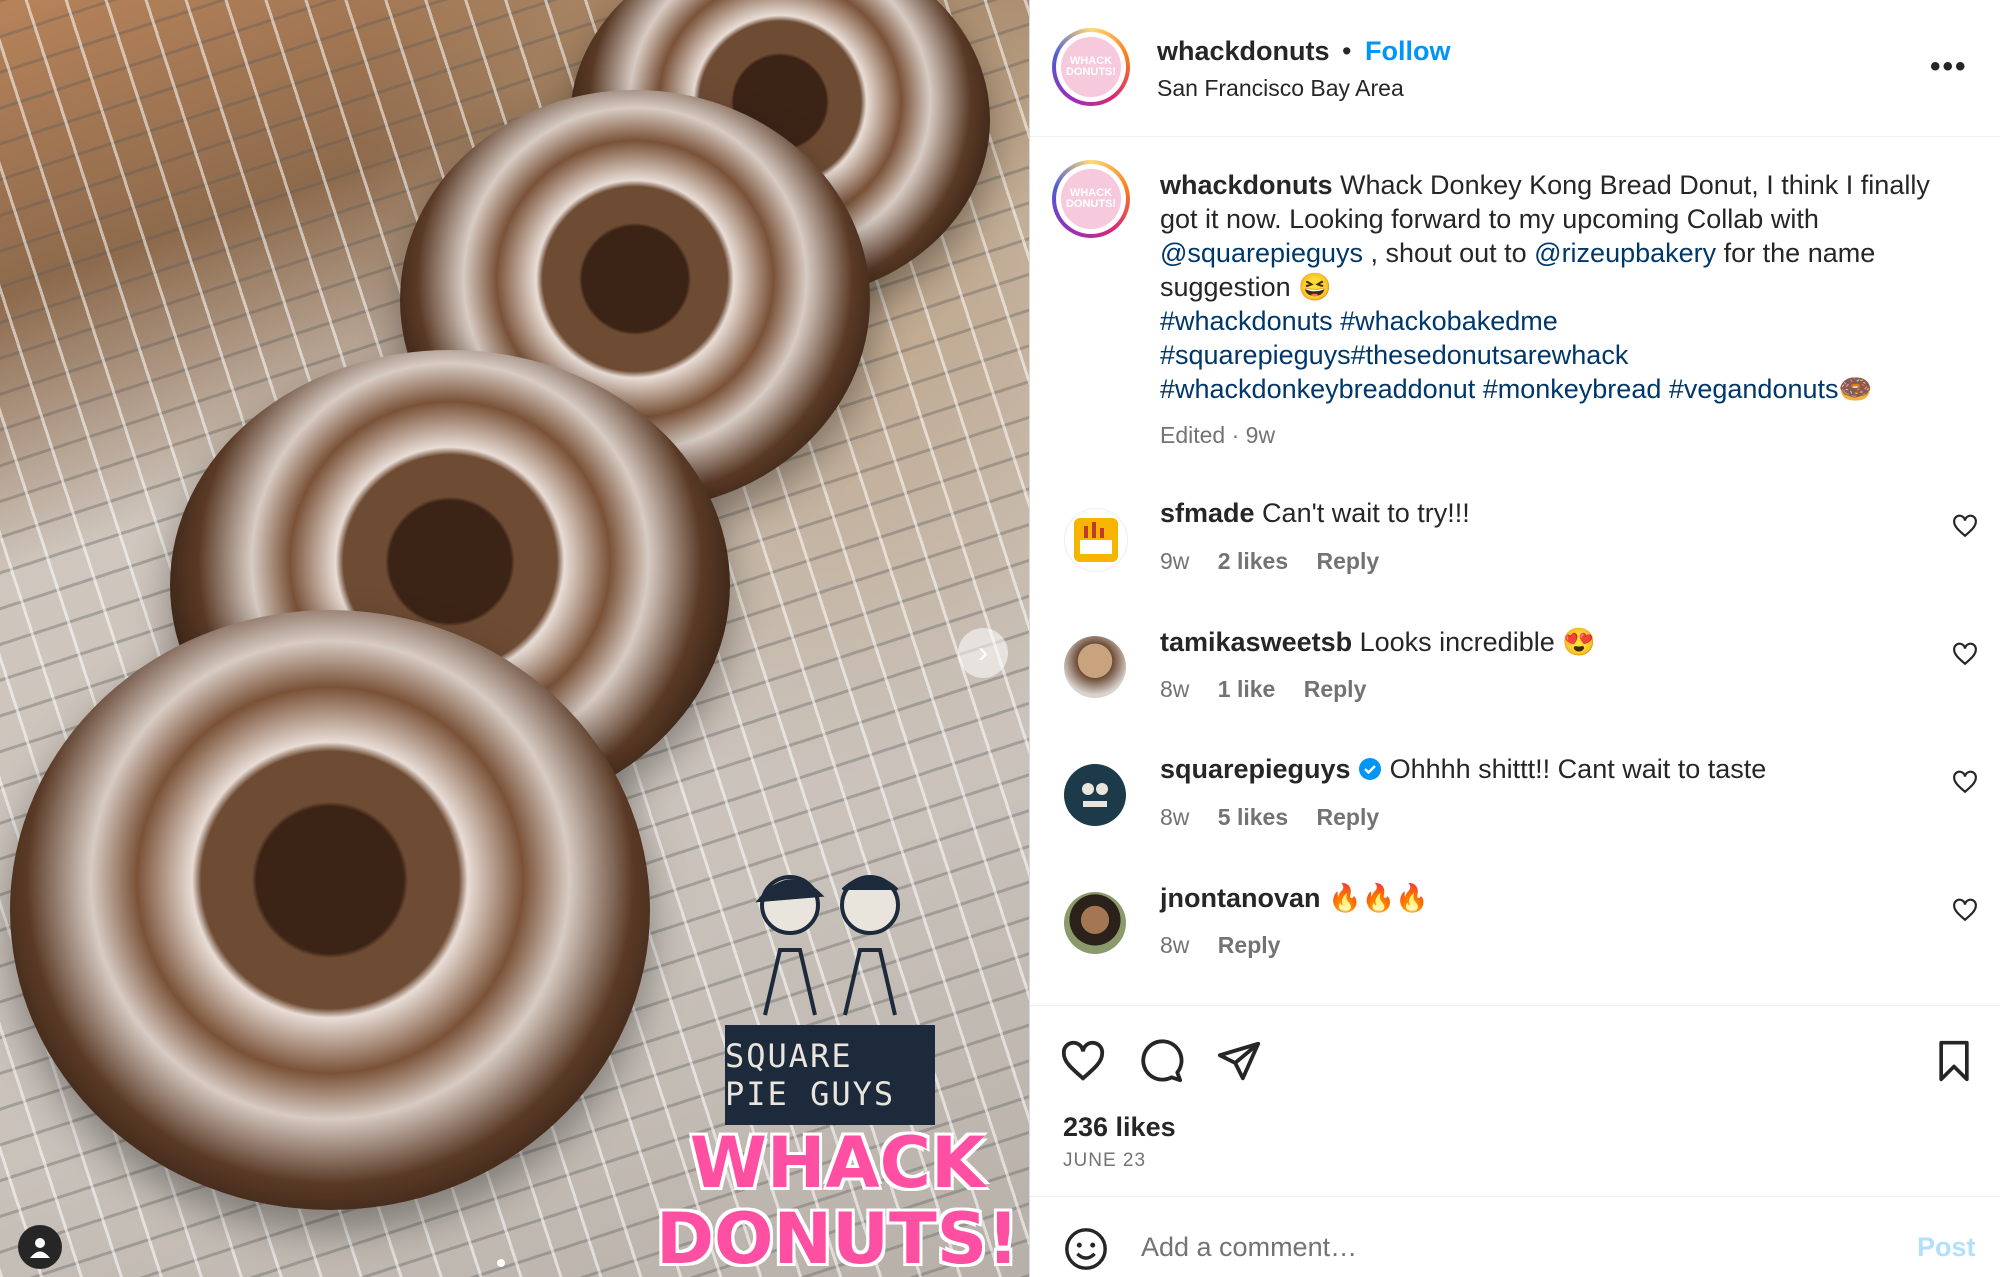 The height and width of the screenshot is (1277, 2000). Describe the element at coordinates (1515, 1005) in the screenshot. I see `actions-divider` at that location.